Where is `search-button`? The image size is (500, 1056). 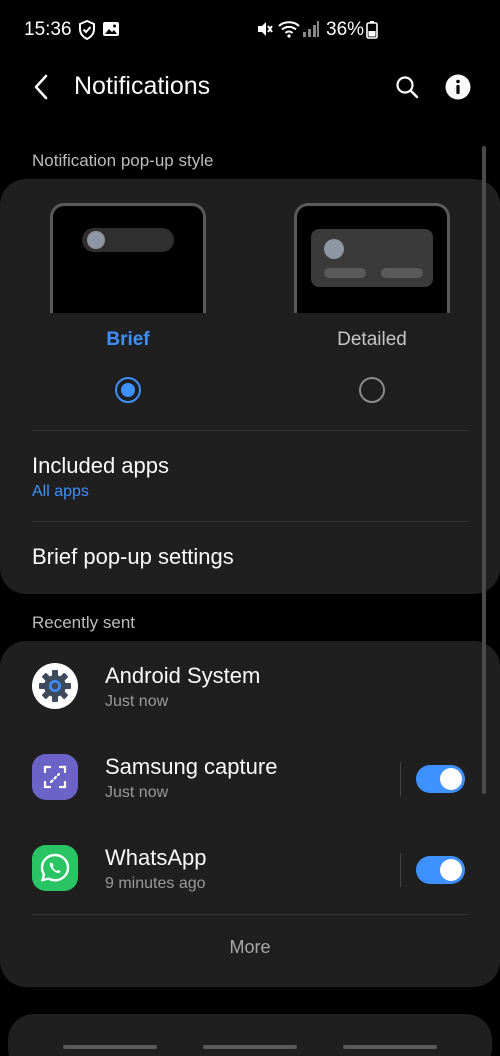
search-button is located at coordinates (407, 89).